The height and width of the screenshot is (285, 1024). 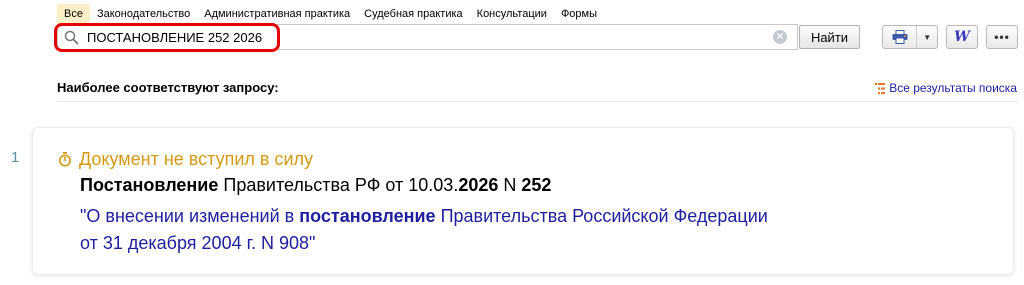 I want to click on document-link-line-2: от 31 декабря 2004 г. N 908", so click(x=505, y=243).